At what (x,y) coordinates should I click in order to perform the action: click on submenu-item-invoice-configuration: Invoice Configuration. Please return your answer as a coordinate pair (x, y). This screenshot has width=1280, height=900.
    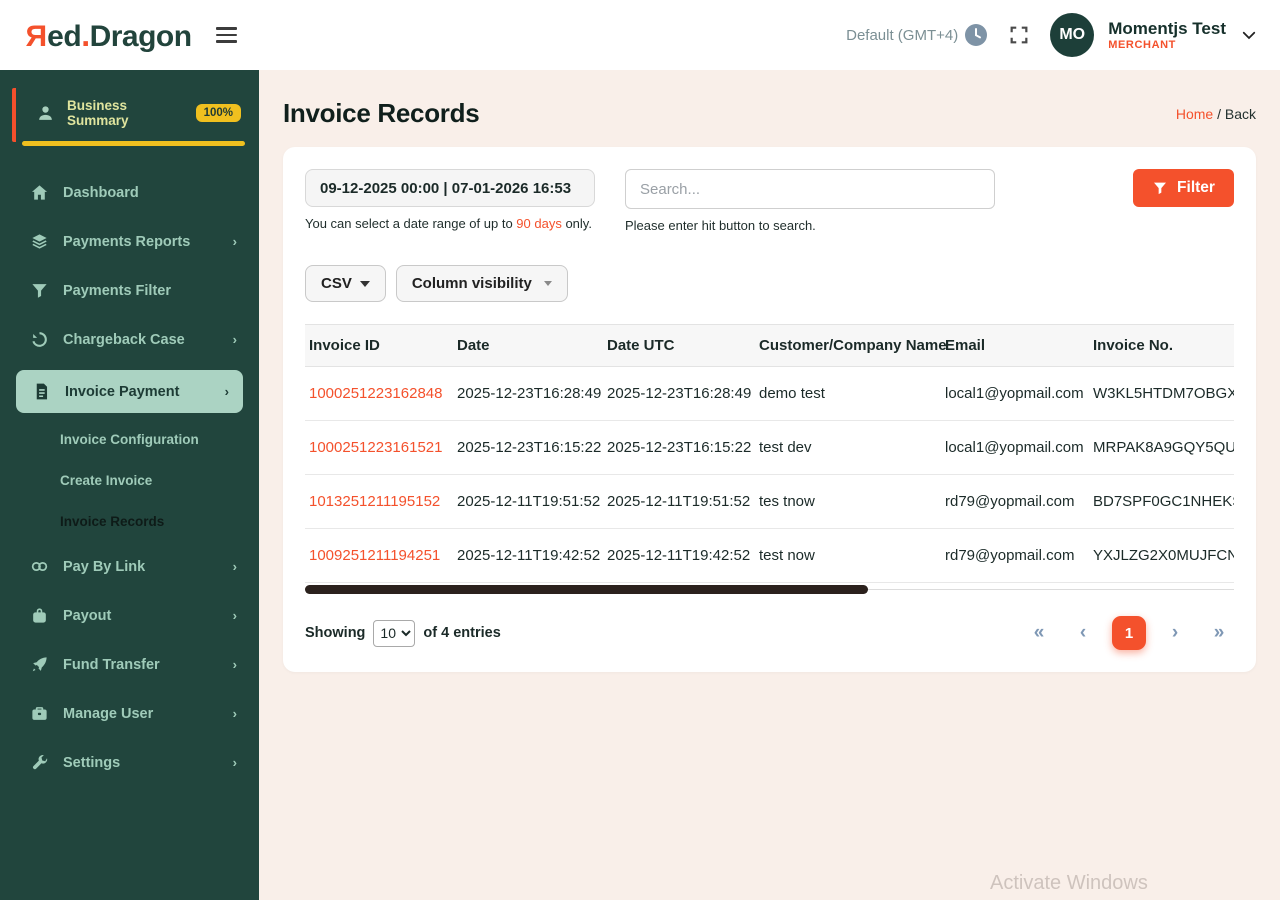
    Looking at the image, I should click on (129, 439).